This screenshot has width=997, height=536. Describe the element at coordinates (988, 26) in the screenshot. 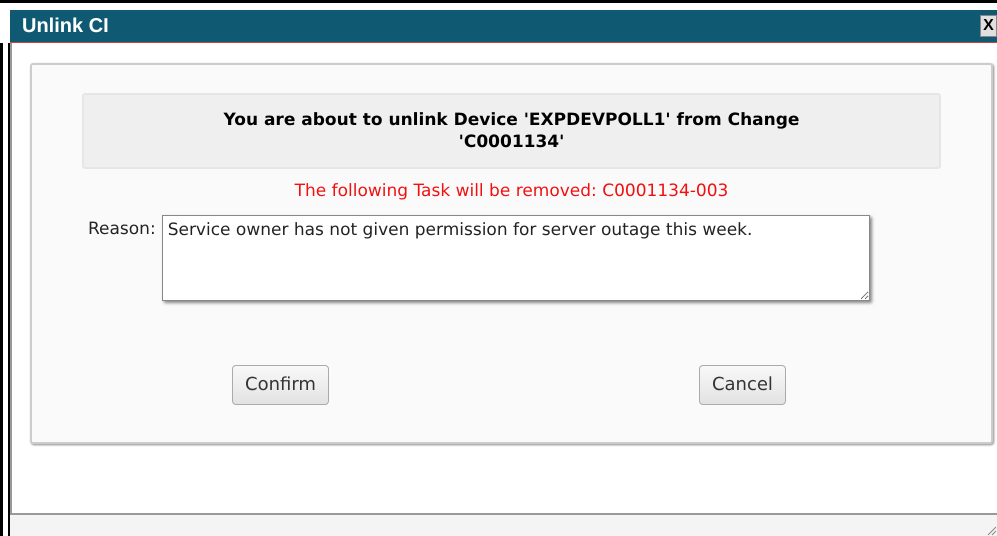

I see `close-button: X` at that location.